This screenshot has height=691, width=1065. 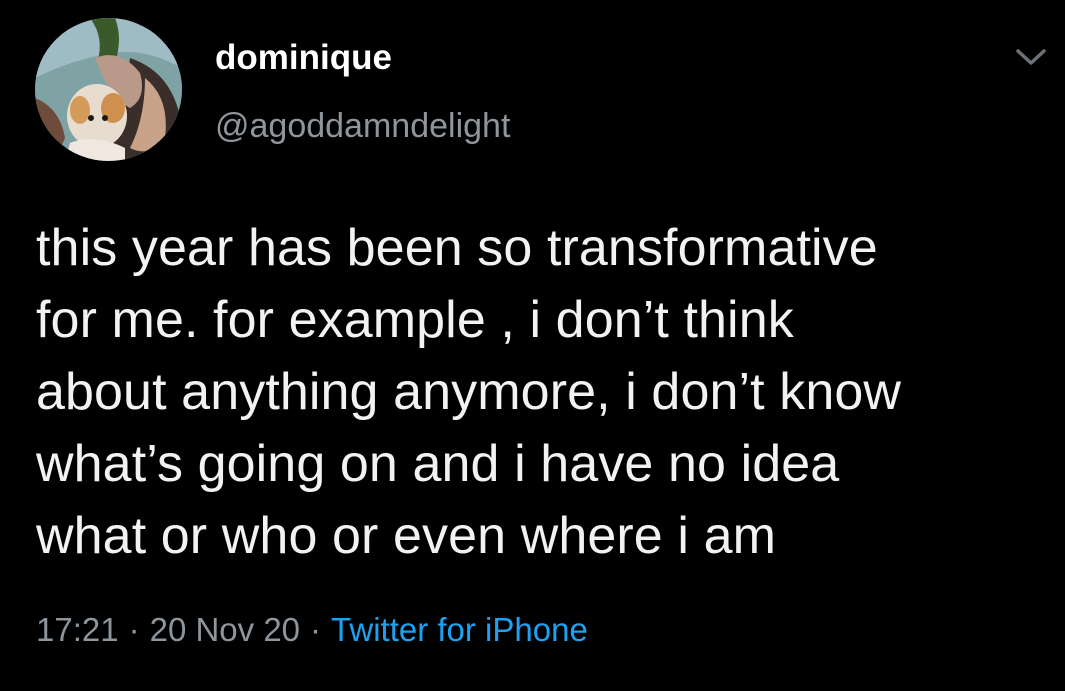 What do you see at coordinates (406, 536) in the screenshot?
I see `tweet-line: what or who or even where i am` at bounding box center [406, 536].